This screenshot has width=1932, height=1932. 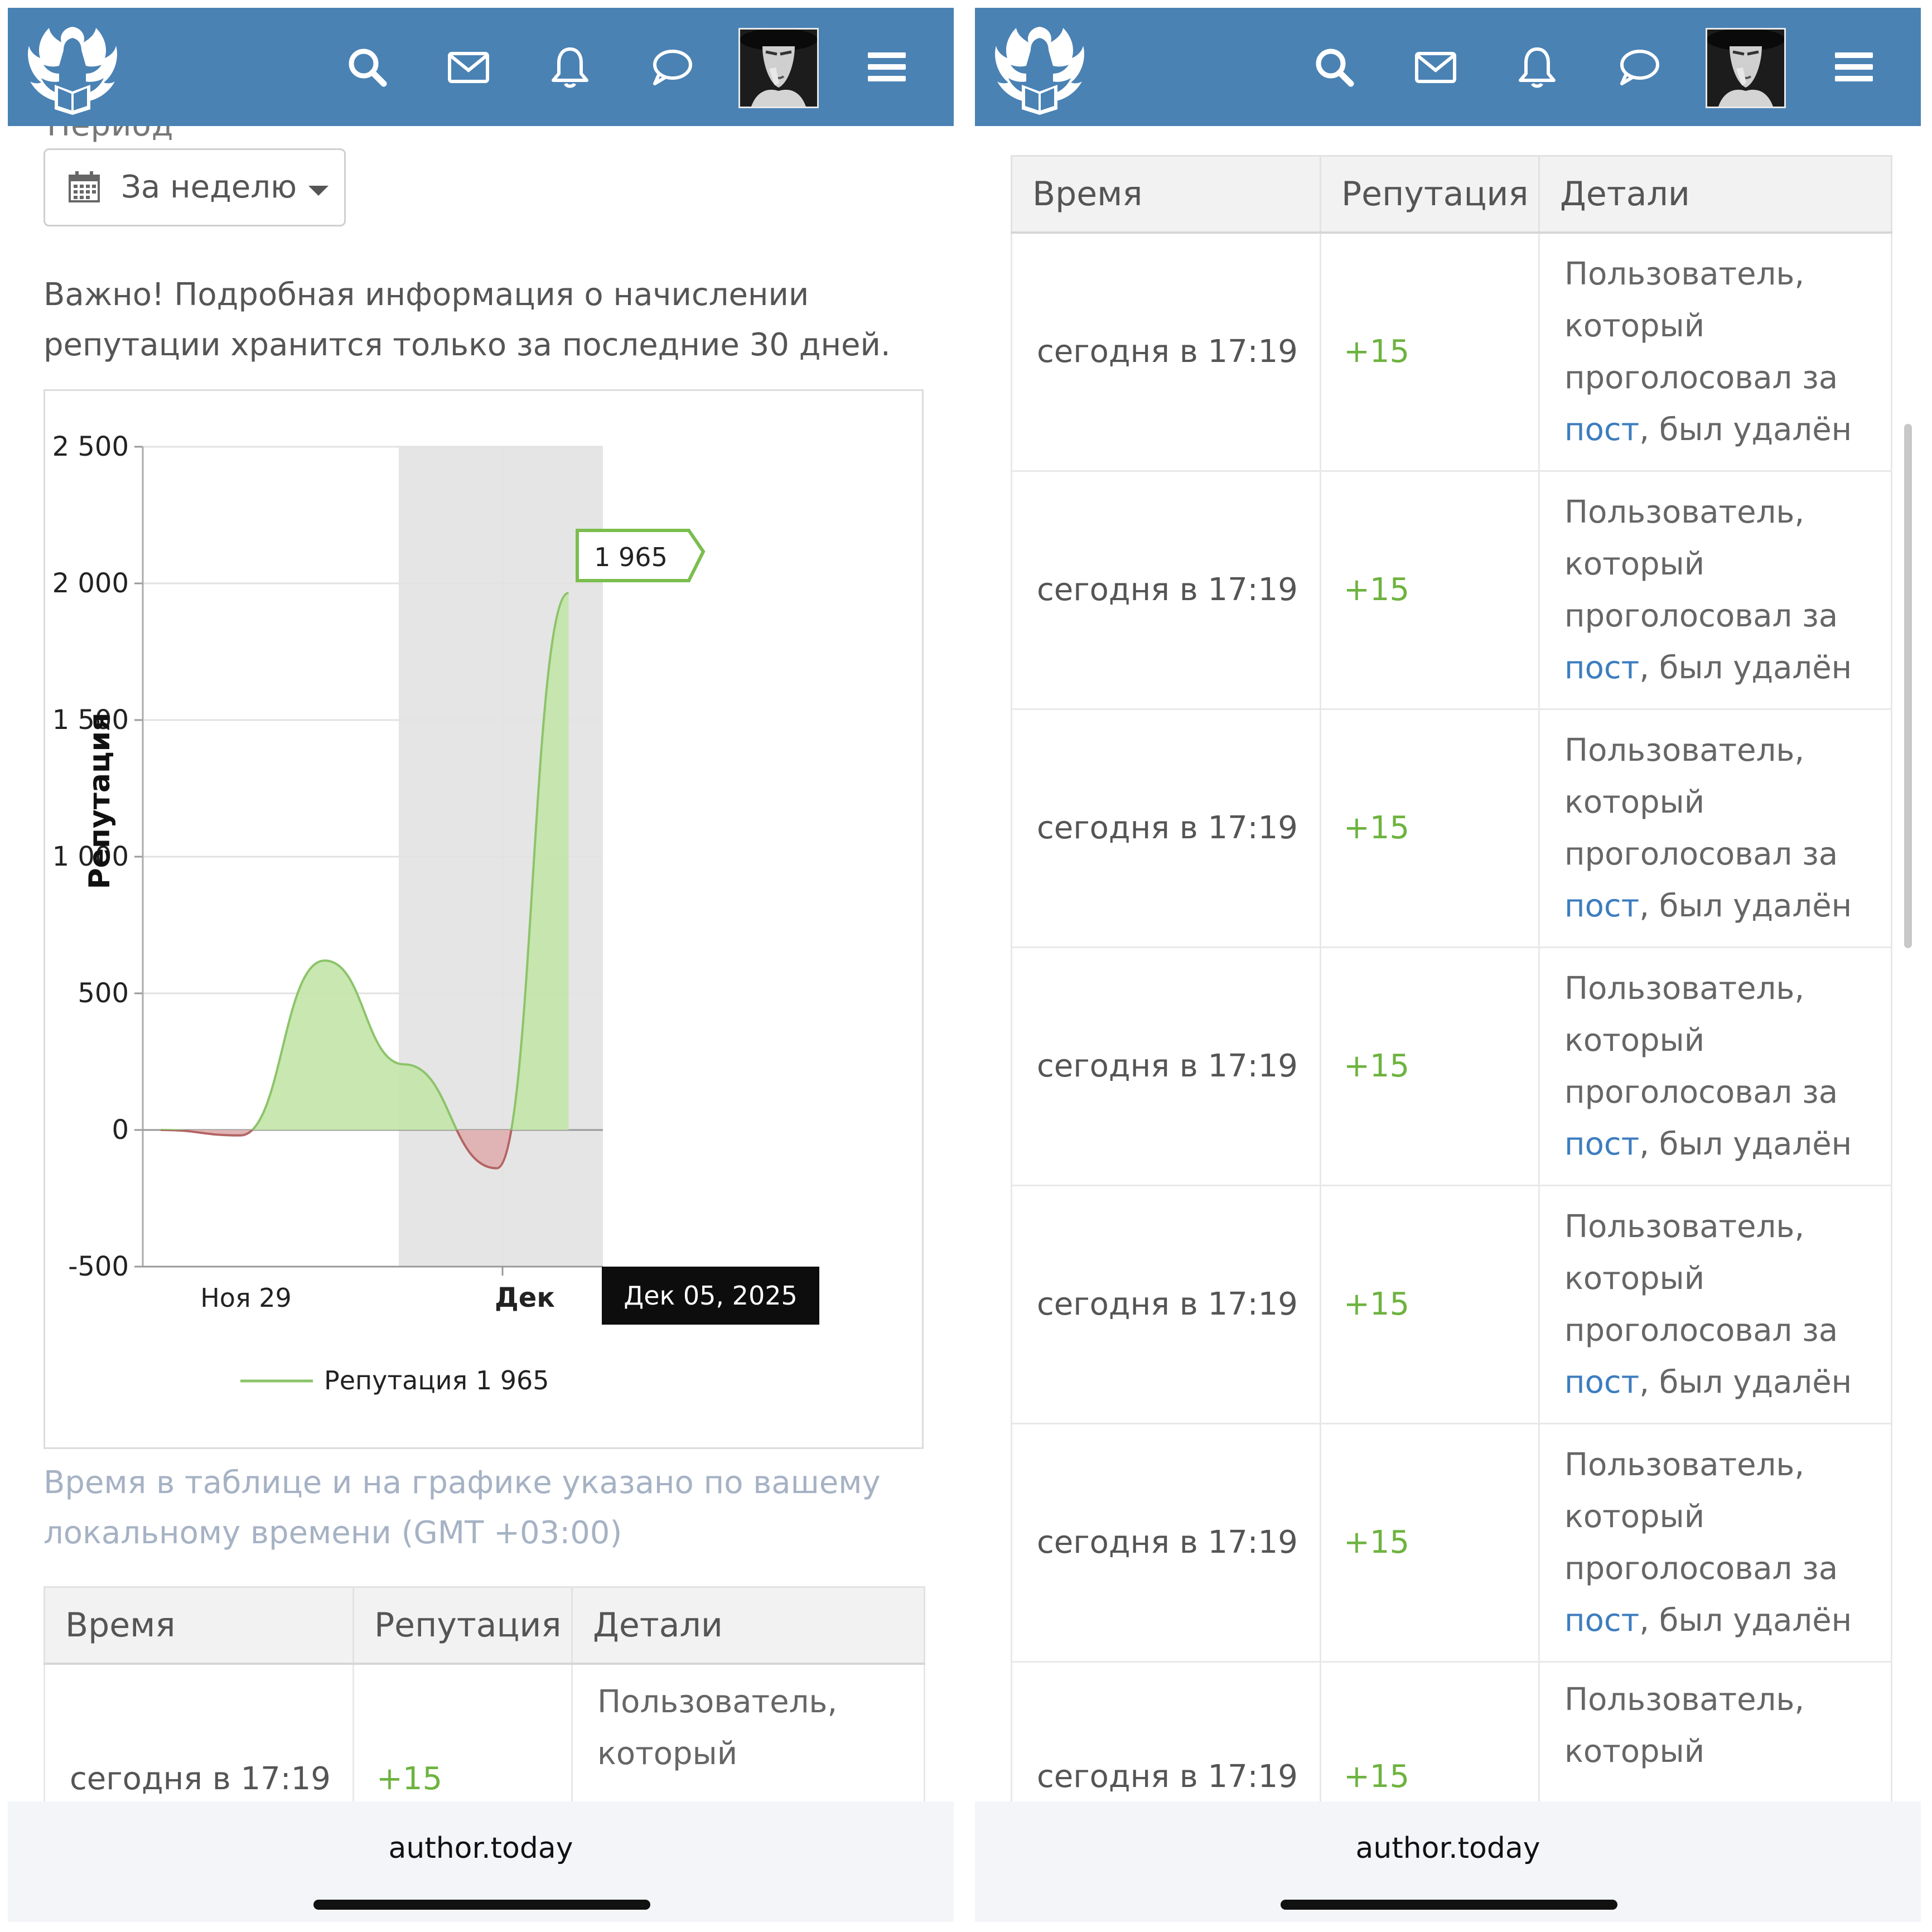 I want to click on y-axis-label: Репутация, so click(x=100, y=801).